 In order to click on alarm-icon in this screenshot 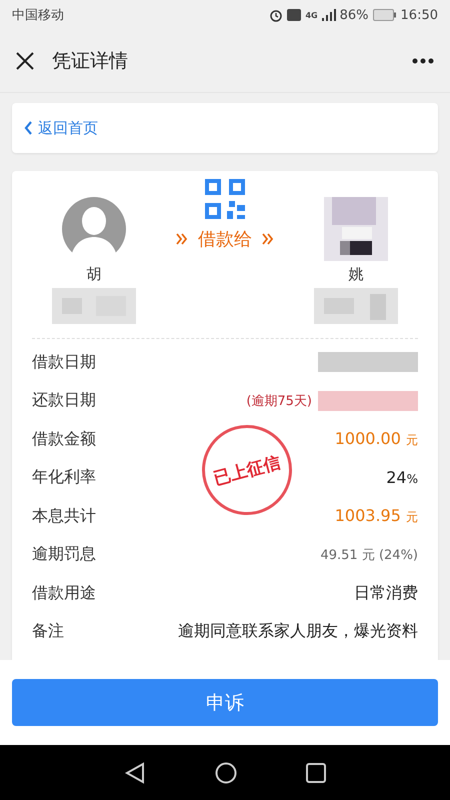, I will do `click(276, 15)`.